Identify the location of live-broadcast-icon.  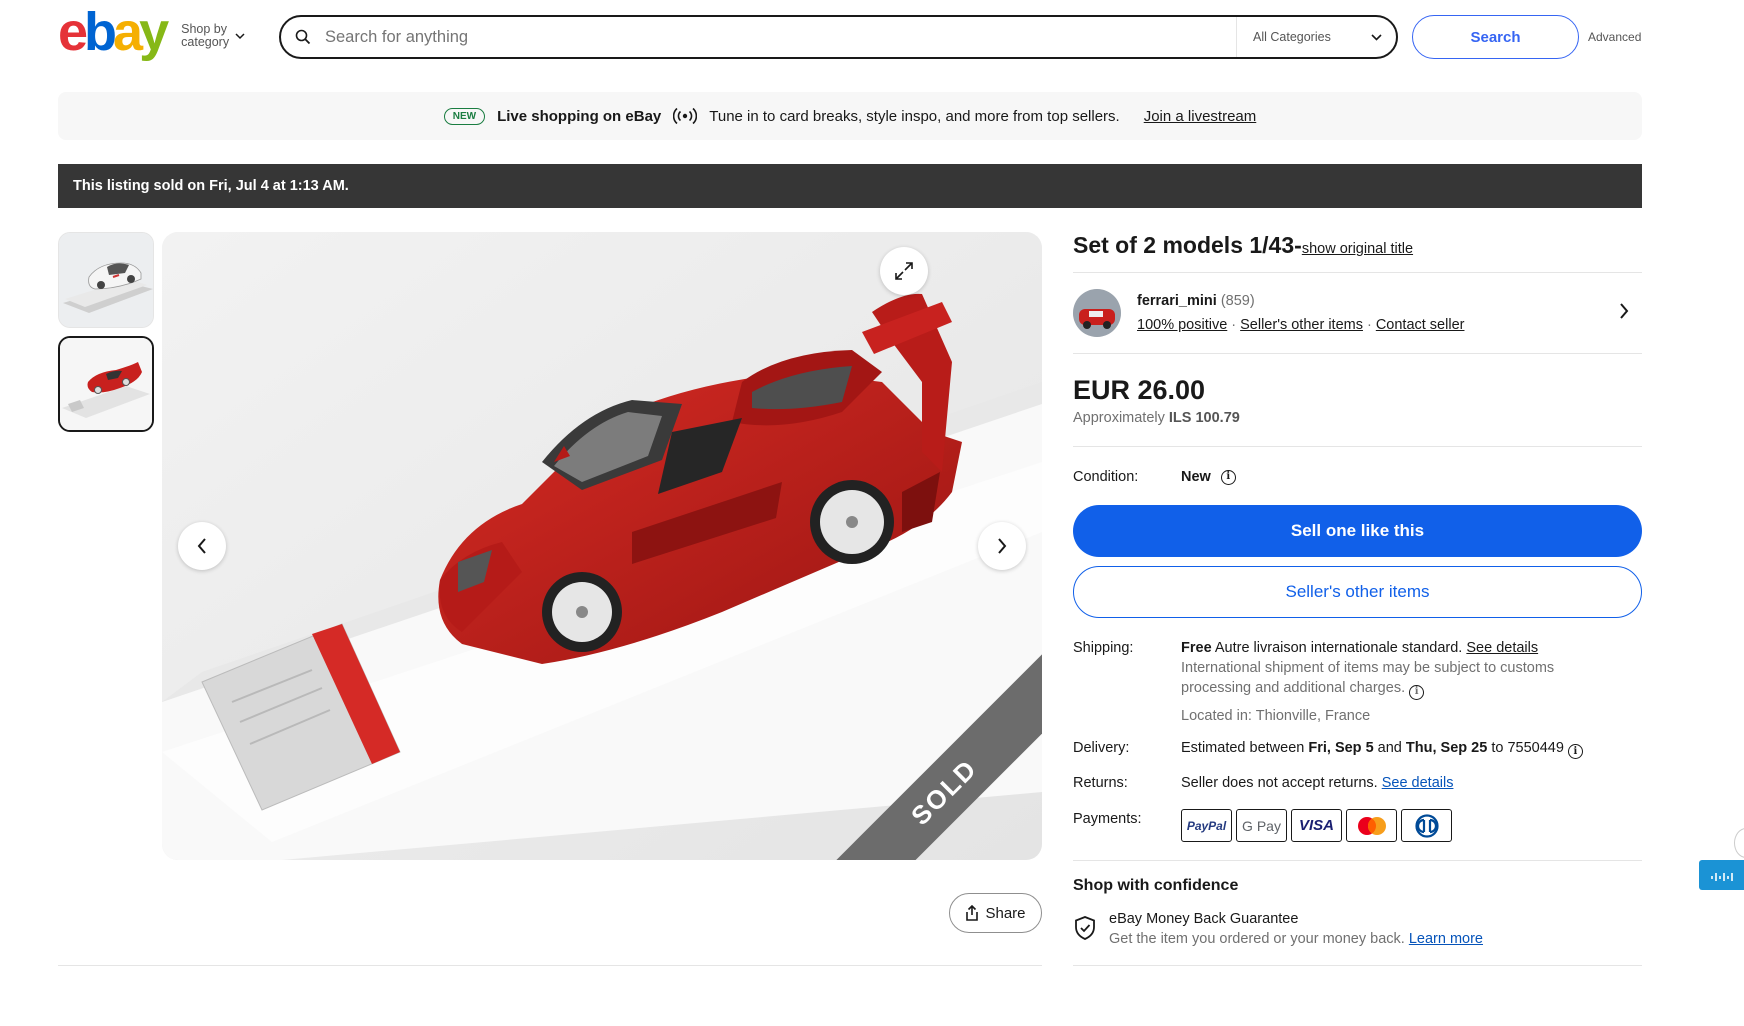
(685, 116).